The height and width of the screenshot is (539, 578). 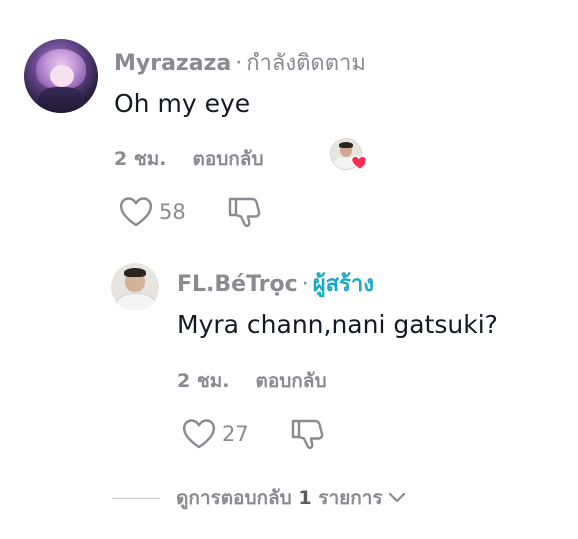 I want to click on reply-time: 2 ชม., so click(x=203, y=381).